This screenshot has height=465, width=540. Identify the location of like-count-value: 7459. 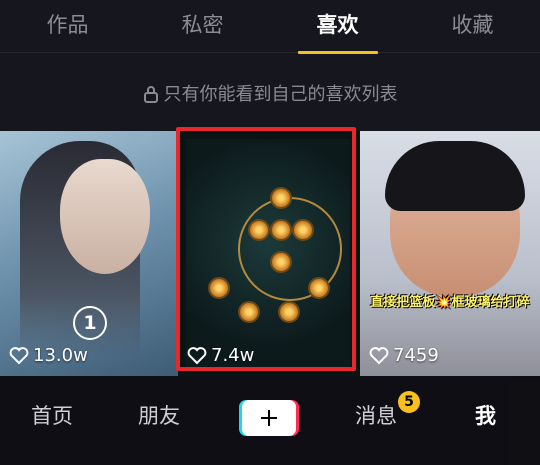
(416, 355).